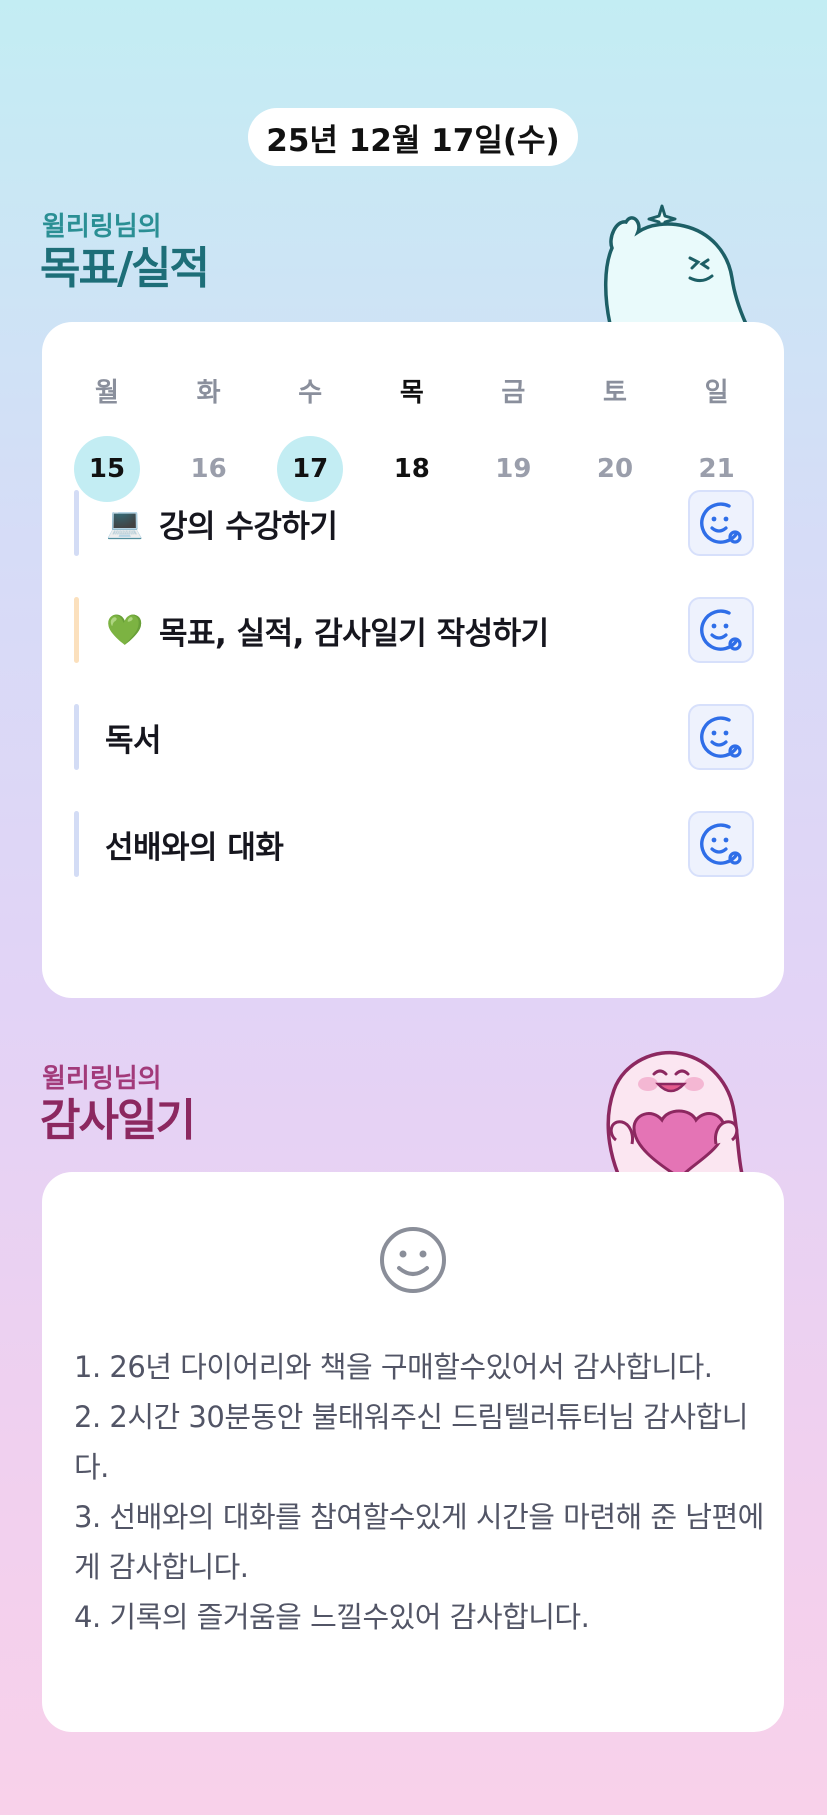 This screenshot has width=827, height=1815. I want to click on goal-task-row: 💚 목표, 실적, 감사일기 작성하기, so click(414, 630).